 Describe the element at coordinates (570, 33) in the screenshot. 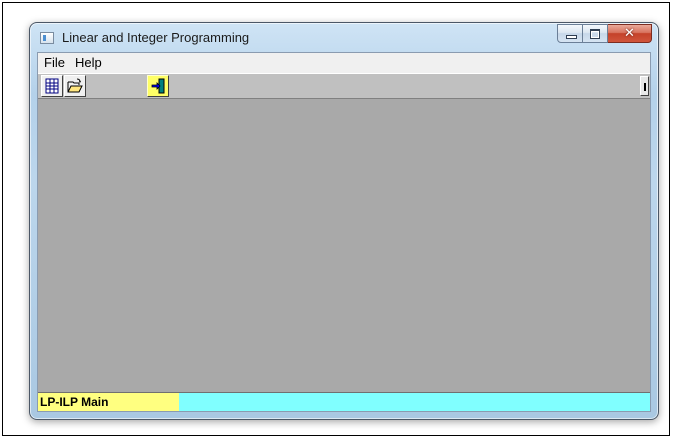

I see `minimize-button` at that location.